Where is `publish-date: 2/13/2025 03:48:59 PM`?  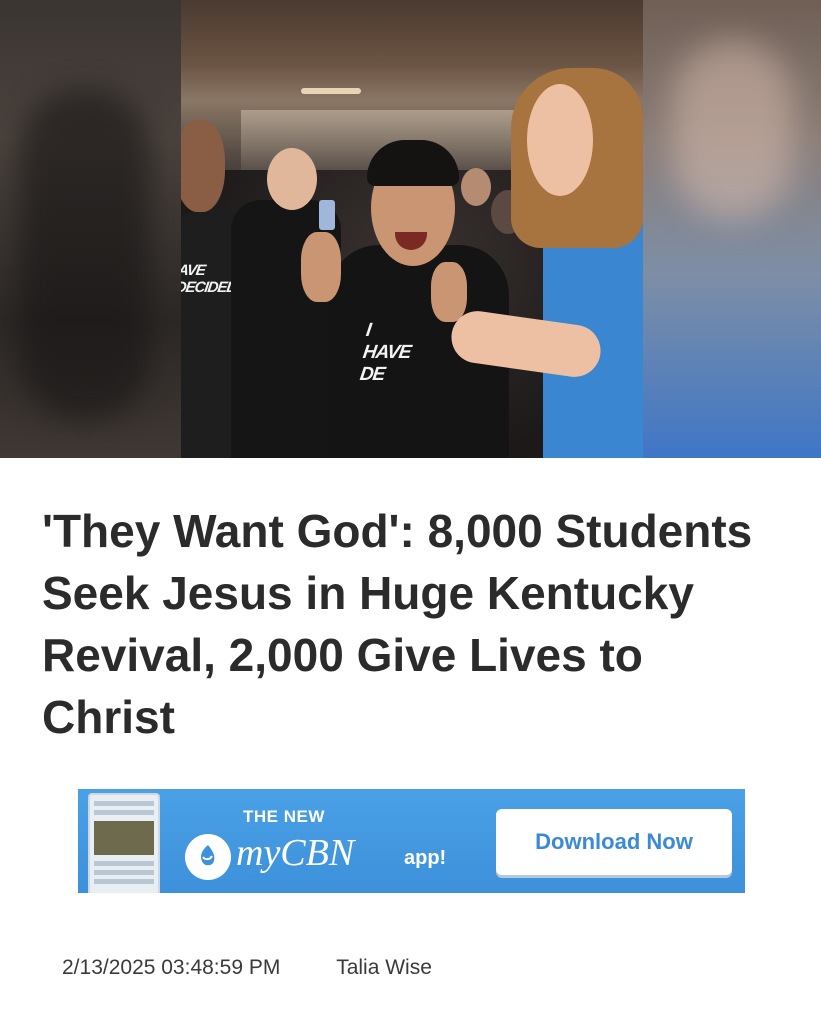
publish-date: 2/13/2025 03:48:59 PM is located at coordinates (171, 967).